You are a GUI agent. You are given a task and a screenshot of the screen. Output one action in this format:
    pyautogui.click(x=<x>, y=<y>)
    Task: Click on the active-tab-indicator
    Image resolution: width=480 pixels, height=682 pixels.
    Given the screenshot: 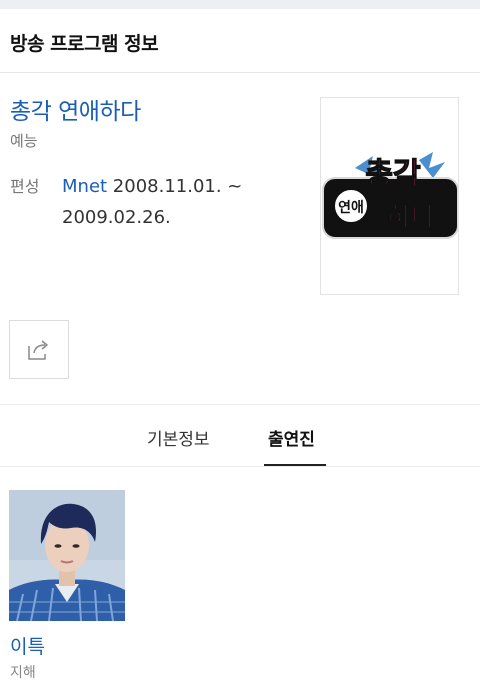 What is the action you would take?
    pyautogui.click(x=295, y=465)
    